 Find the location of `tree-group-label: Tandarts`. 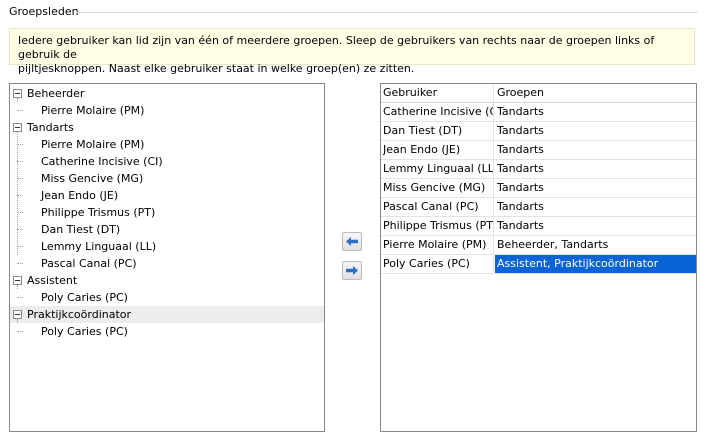

tree-group-label: Tandarts is located at coordinates (50, 127).